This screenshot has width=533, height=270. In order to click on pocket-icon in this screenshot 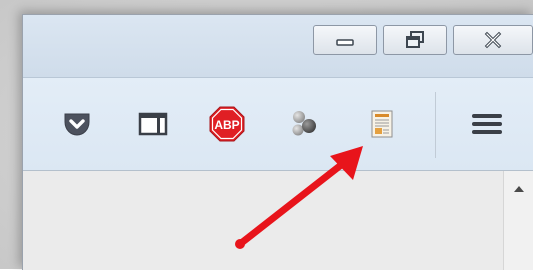, I will do `click(77, 124)`.